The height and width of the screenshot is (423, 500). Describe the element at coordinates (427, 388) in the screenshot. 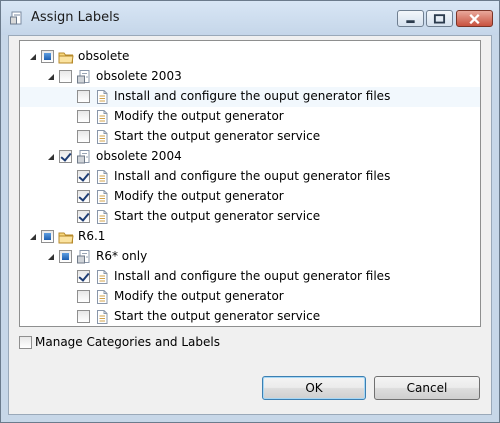

I see `cancel-button: Cancel` at that location.